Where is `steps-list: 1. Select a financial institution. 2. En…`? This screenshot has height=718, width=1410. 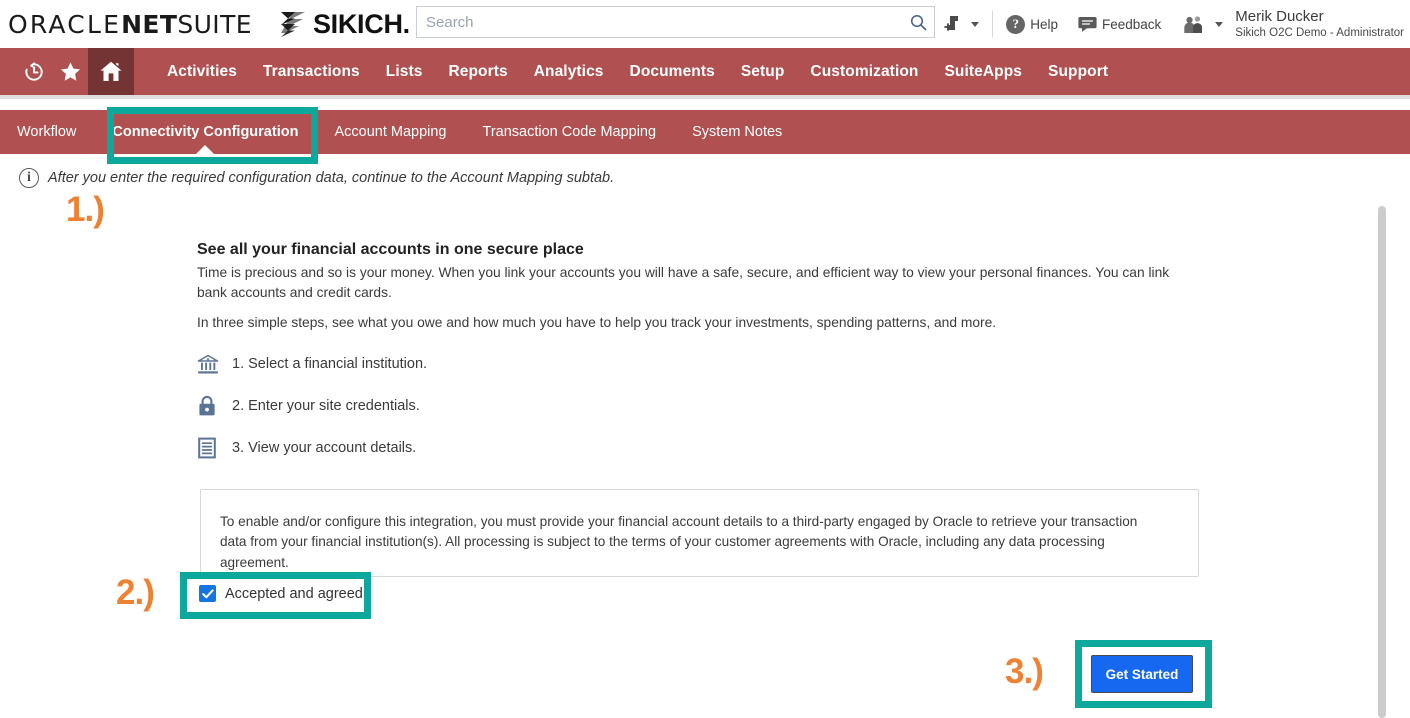
steps-list: 1. Select a financial institution. 2. En… is located at coordinates (312, 406).